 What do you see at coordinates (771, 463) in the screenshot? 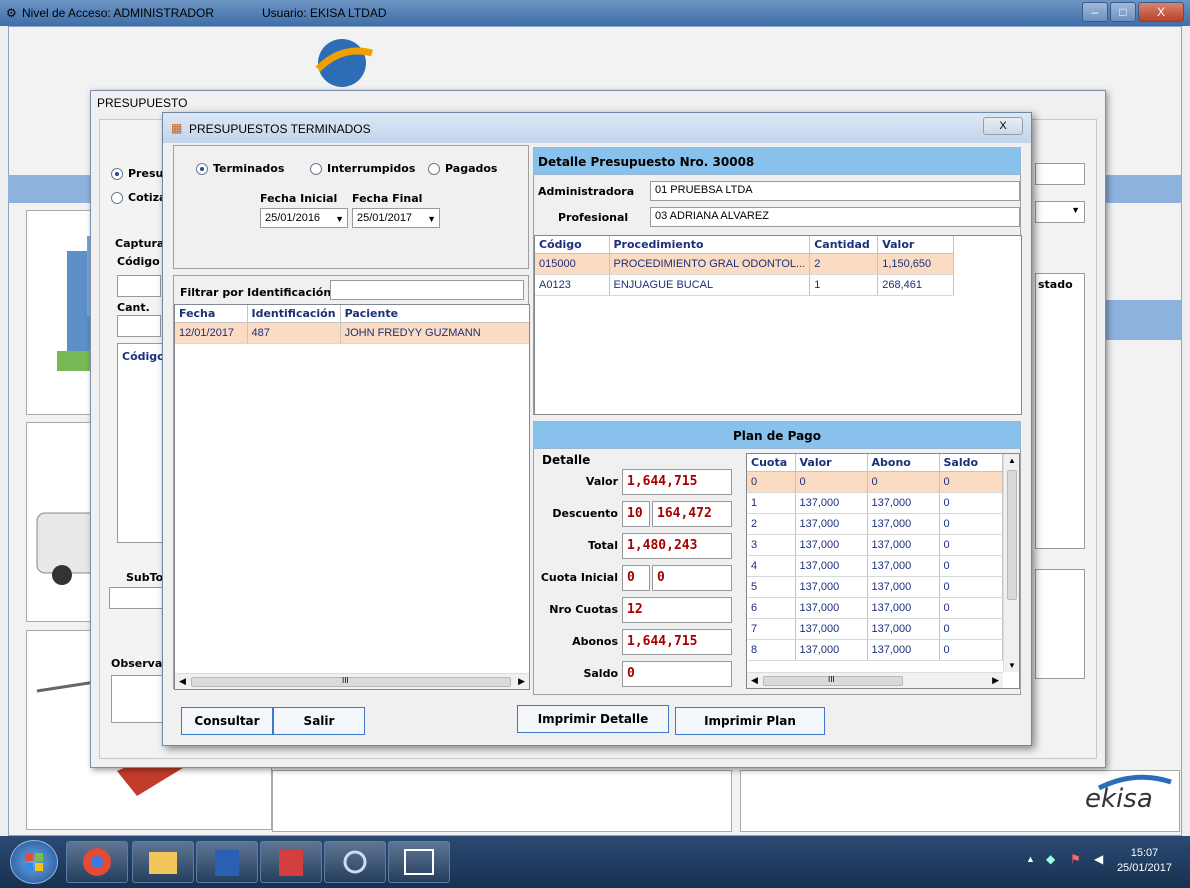
I see `col-cuota: Cuota` at bounding box center [771, 463].